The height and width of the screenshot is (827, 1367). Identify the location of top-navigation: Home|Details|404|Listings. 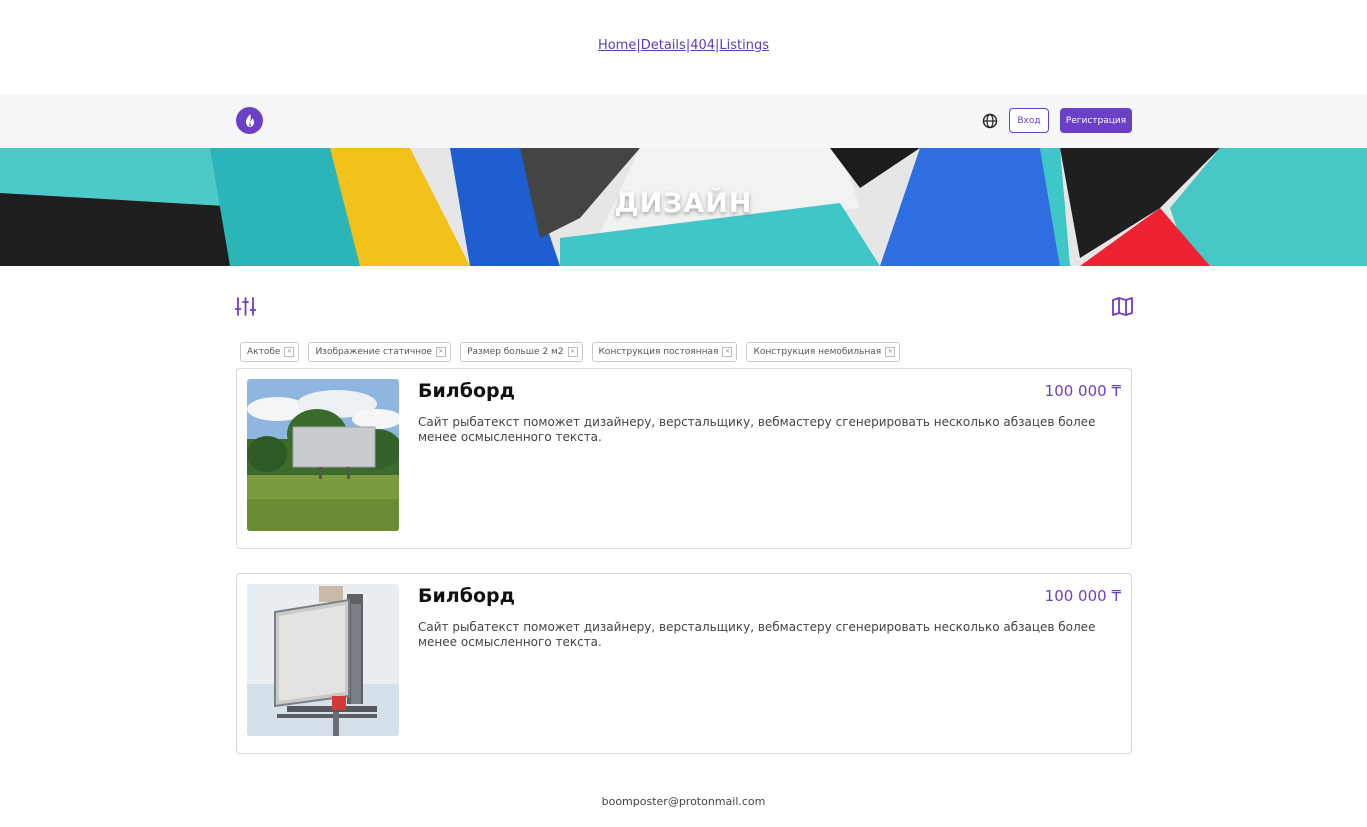
(683, 45).